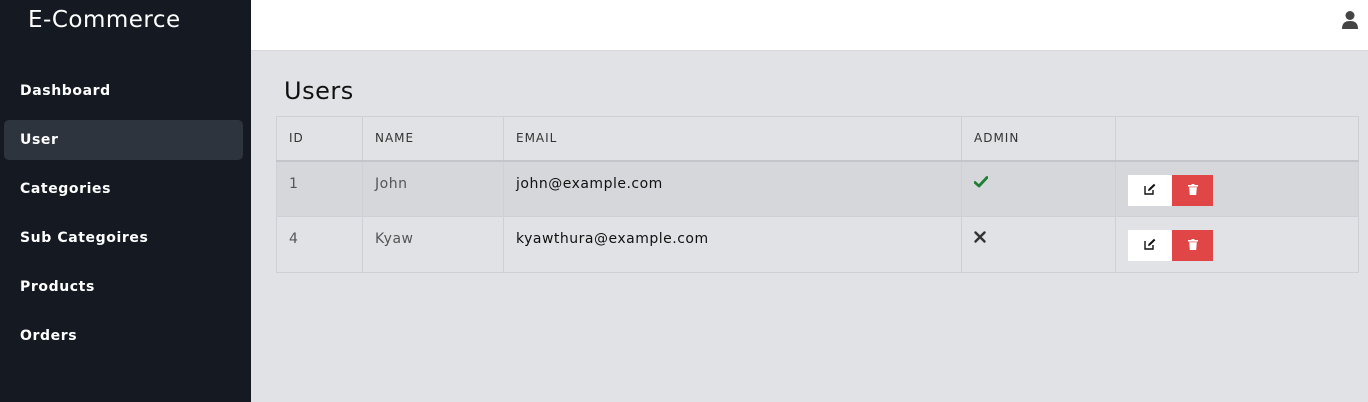  What do you see at coordinates (1038, 139) in the screenshot?
I see `column-header-admin: ADMIN` at bounding box center [1038, 139].